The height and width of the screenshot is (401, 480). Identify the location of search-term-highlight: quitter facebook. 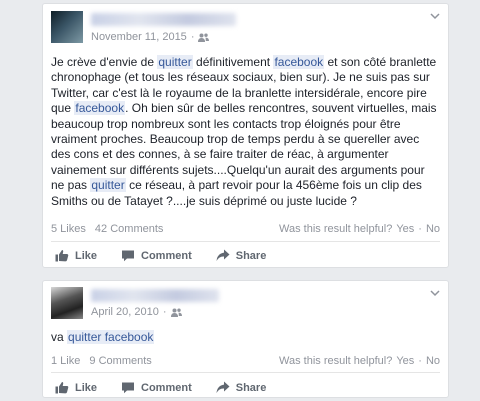
(111, 337).